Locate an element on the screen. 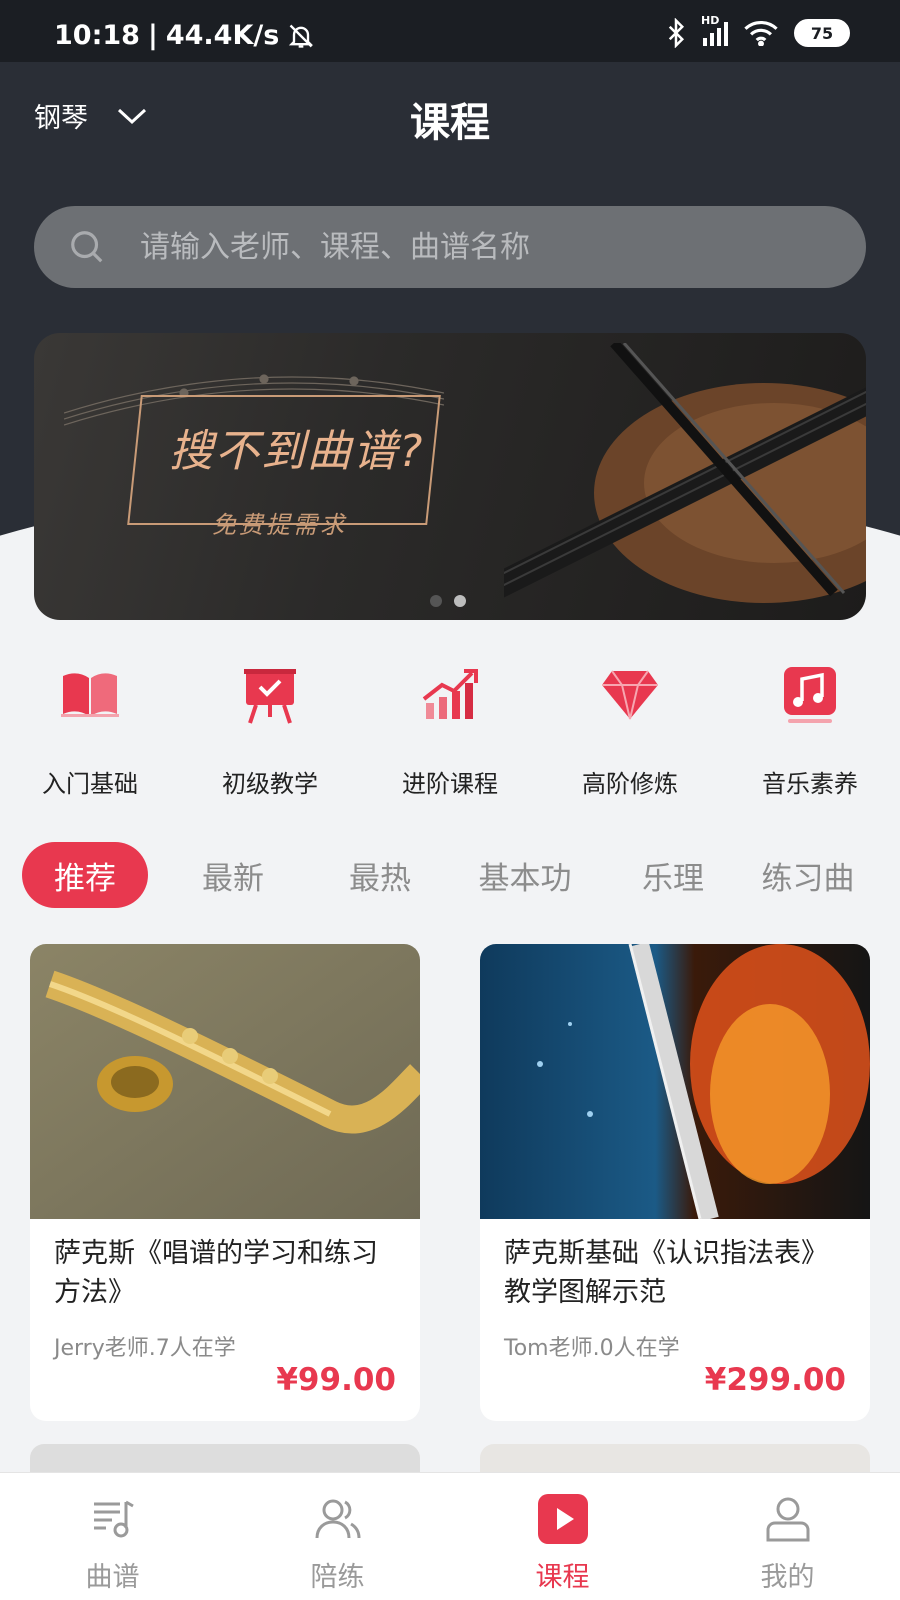 The height and width of the screenshot is (1600, 900). course-title: 萨克斯基础《认识指法表》教学图解示范 is located at coordinates (666, 1273).